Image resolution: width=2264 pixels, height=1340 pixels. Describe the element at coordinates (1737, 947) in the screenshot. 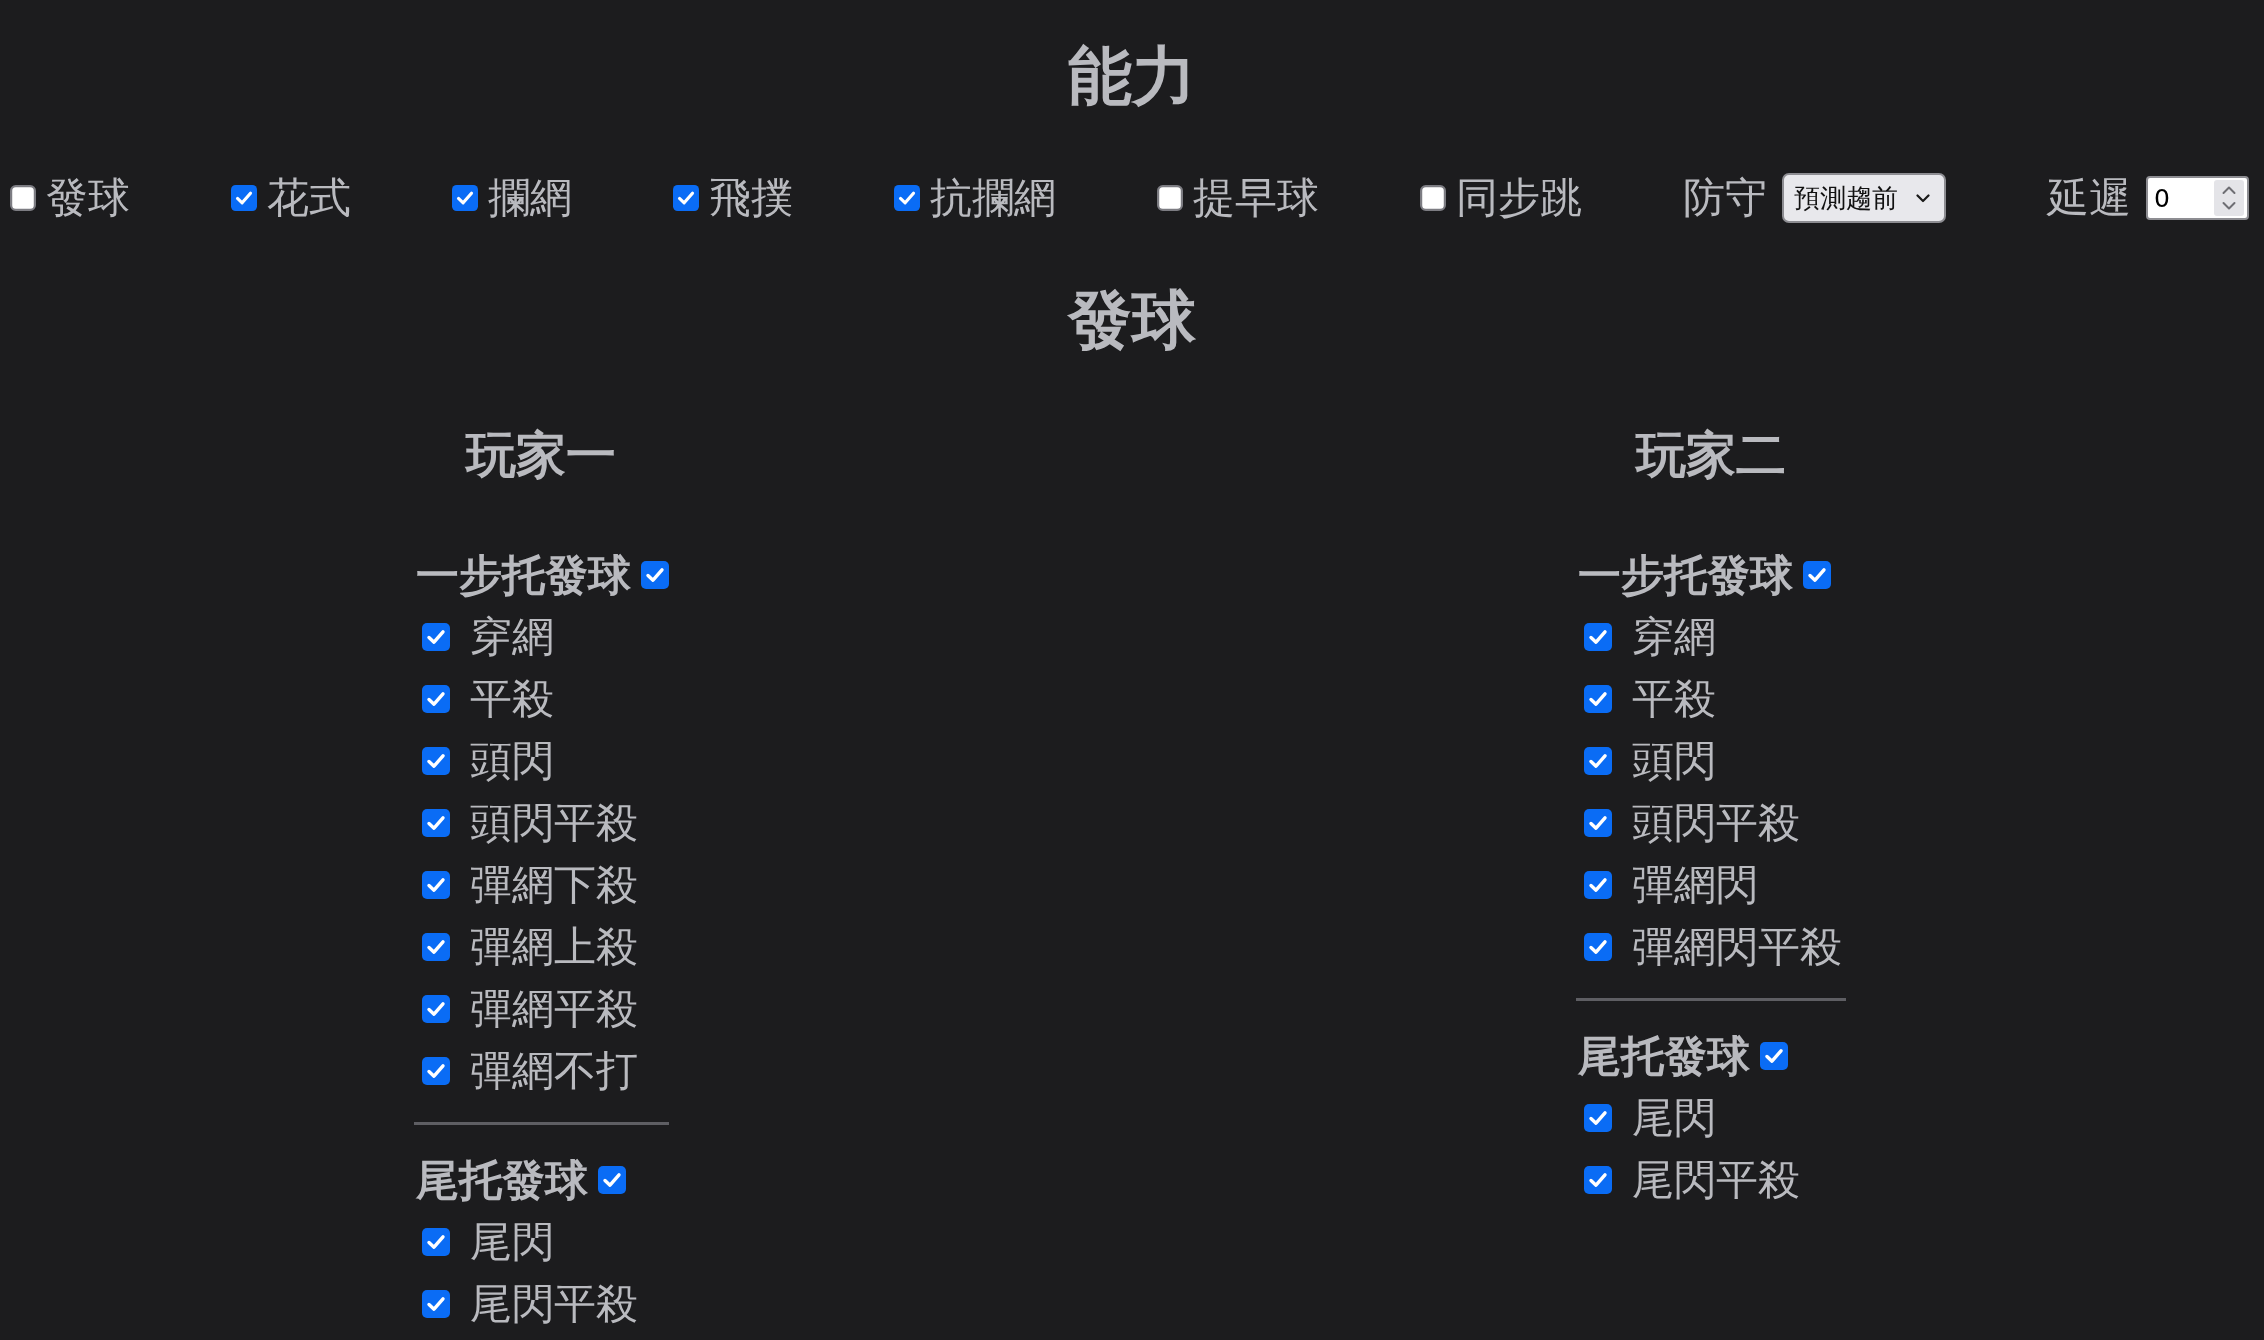

I see `checkbox-label: 彈網閃平殺` at that location.